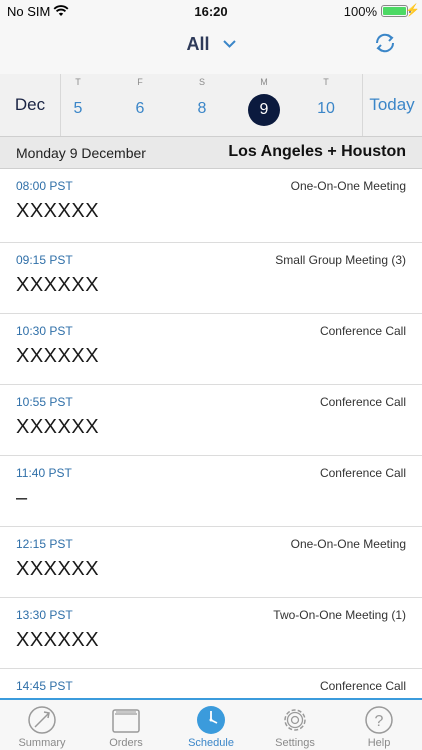 The height and width of the screenshot is (750, 422). Describe the element at coordinates (42, 743) in the screenshot. I see `tab-label: Summary` at that location.